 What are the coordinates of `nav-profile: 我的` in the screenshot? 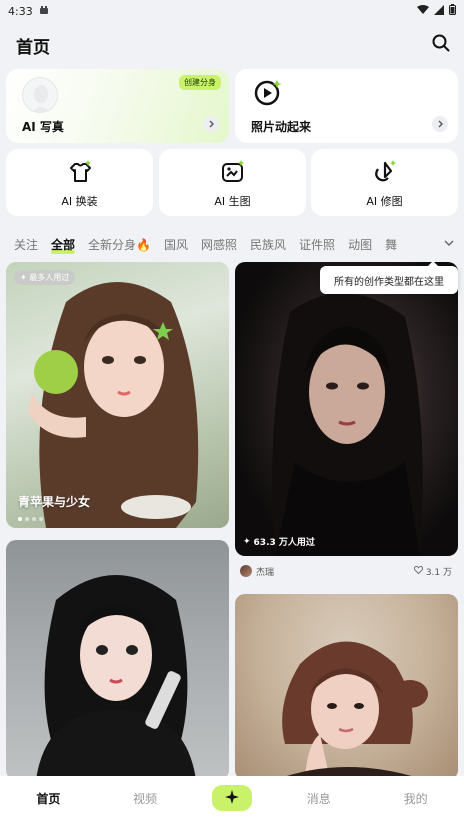 It's located at (416, 798).